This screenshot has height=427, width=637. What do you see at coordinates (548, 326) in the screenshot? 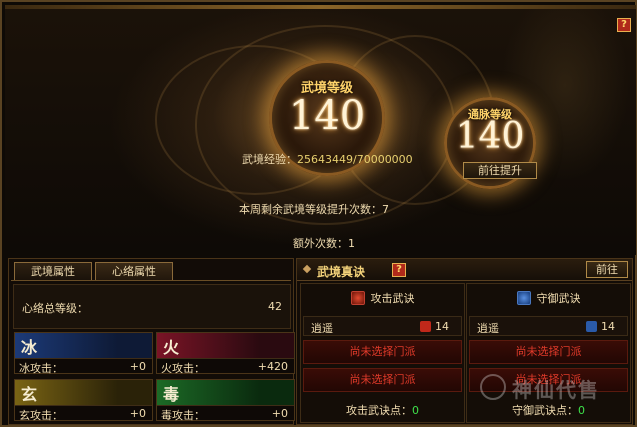
I see `defense-art-slot: 逍遥 14` at bounding box center [548, 326].